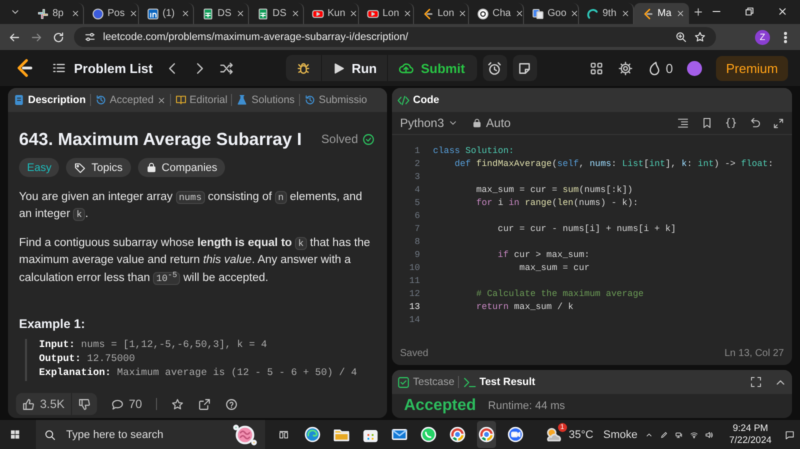 Image resolution: width=800 pixels, height=449 pixels. What do you see at coordinates (417, 189) in the screenshot?
I see `line-number: 4` at bounding box center [417, 189].